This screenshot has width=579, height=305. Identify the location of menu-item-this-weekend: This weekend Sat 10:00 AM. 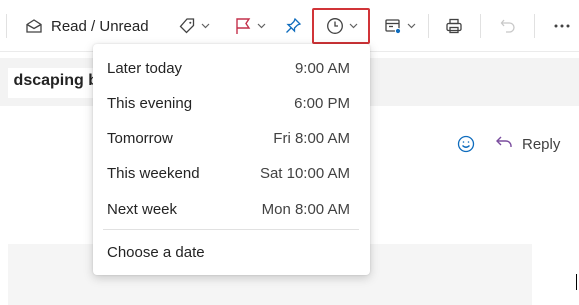
(231, 173).